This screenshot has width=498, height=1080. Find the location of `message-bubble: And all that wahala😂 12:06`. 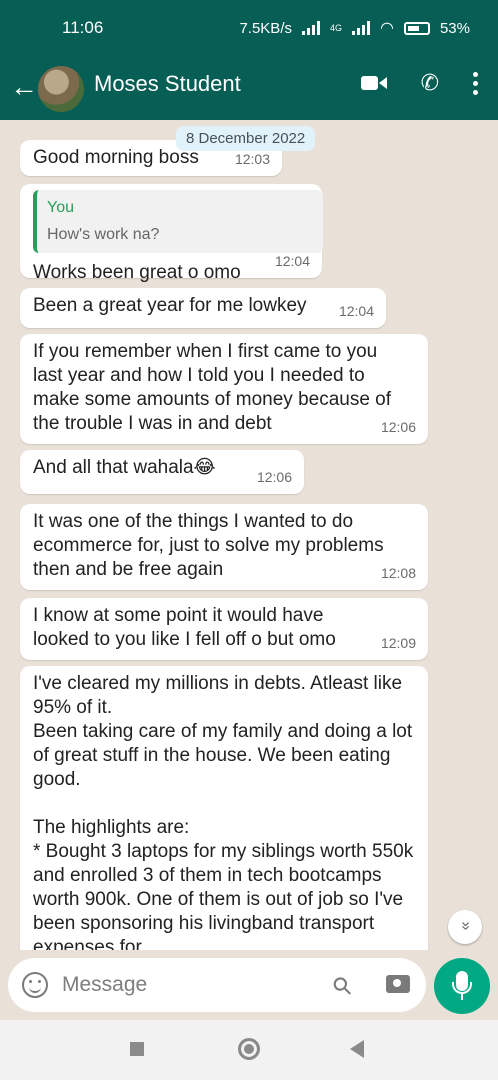

message-bubble: And all that wahala😂 12:06 is located at coordinates (162, 472).